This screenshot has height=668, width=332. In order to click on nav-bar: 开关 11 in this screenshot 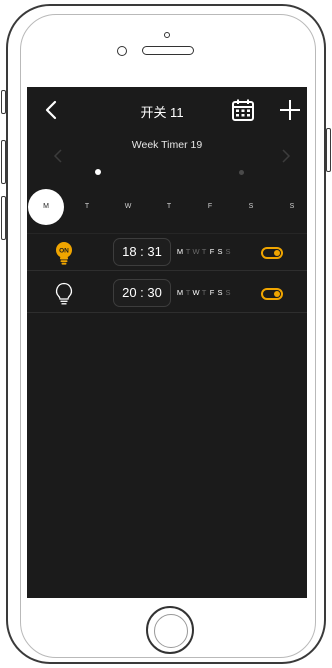, I will do `click(167, 110)`.